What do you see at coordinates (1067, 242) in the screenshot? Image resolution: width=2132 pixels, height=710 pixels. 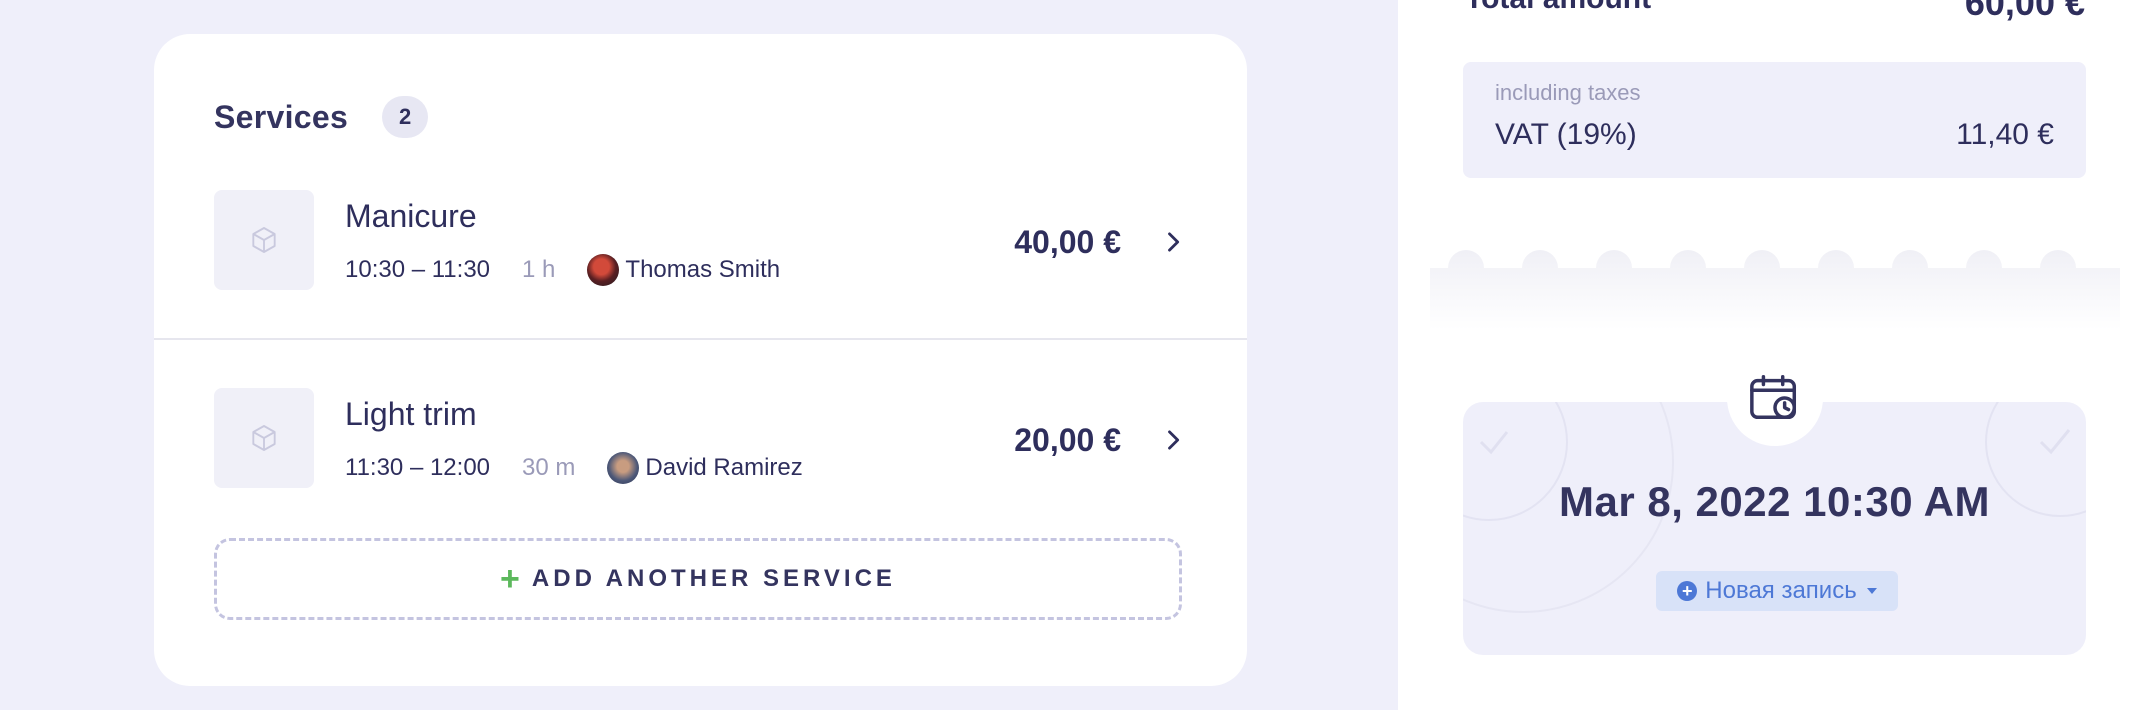 I see `service-price: 40,00 €` at bounding box center [1067, 242].